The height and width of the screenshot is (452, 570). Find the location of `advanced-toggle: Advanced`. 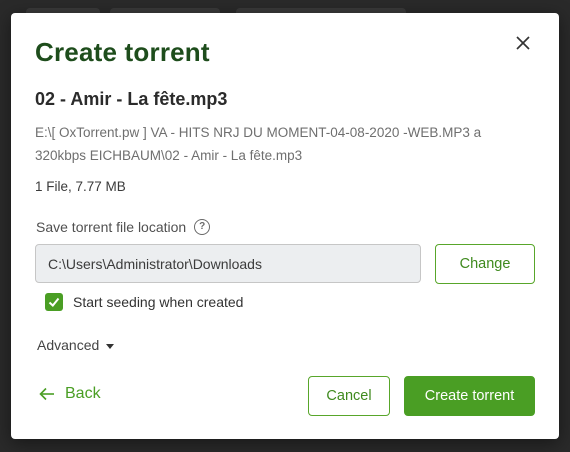

advanced-toggle: Advanced is located at coordinates (76, 345).